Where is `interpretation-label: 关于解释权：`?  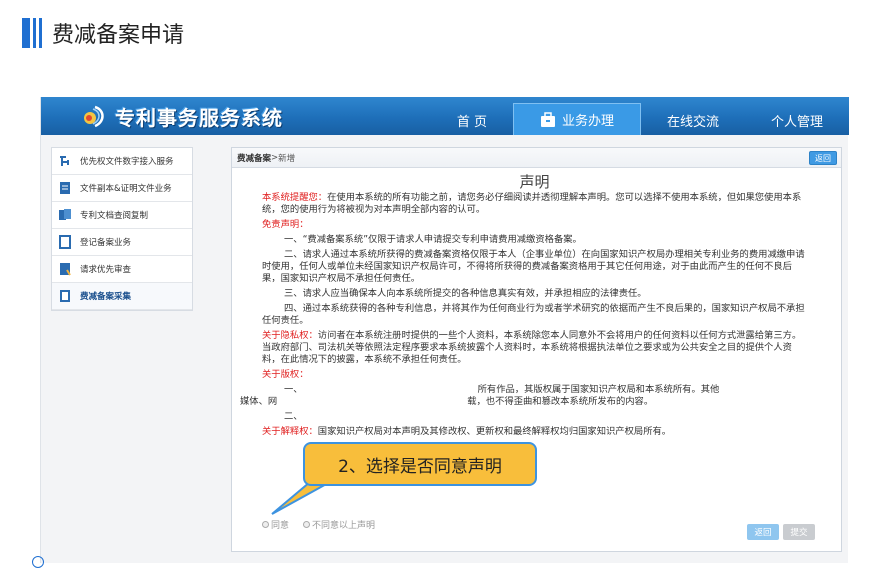 interpretation-label: 关于解释权： is located at coordinates (290, 431).